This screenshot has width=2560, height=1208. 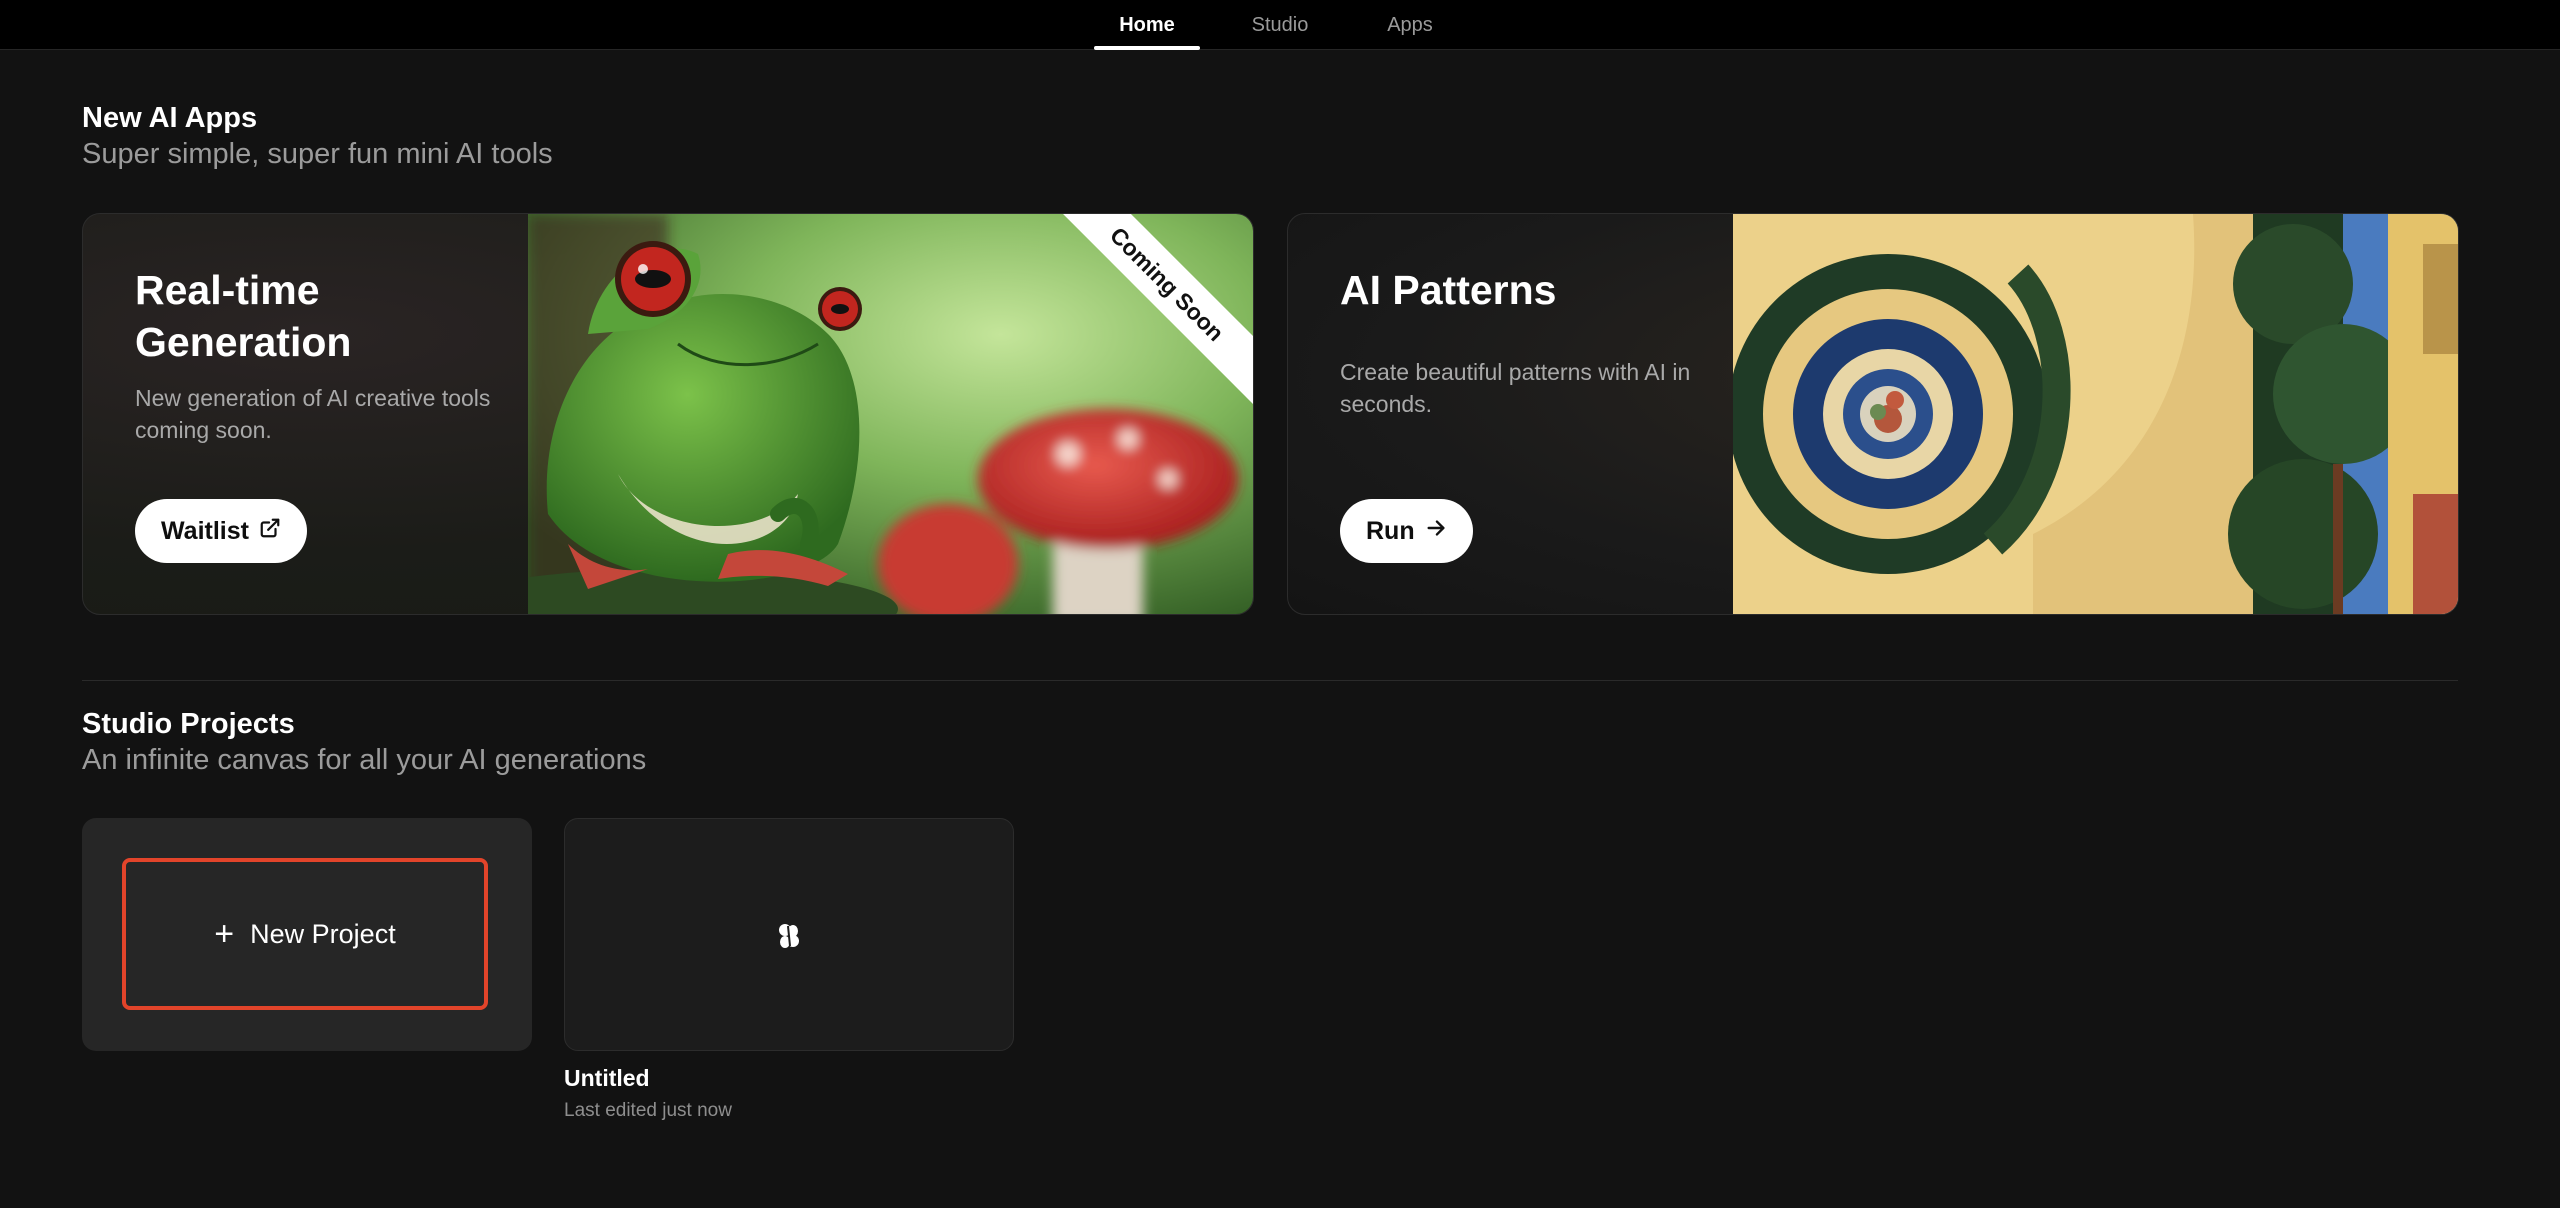 I want to click on project-card-untitled, so click(x=789, y=934).